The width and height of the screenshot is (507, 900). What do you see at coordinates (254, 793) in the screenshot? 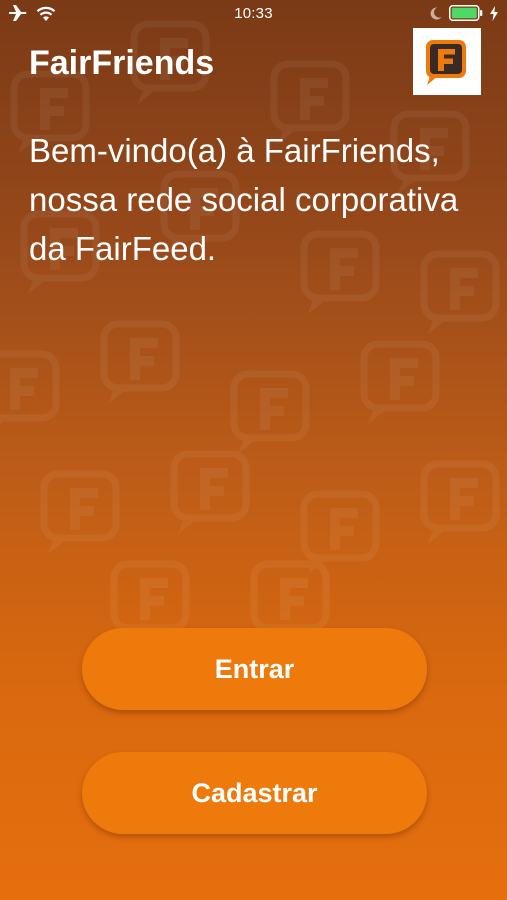
I see `signup-button: Cadastrar` at bounding box center [254, 793].